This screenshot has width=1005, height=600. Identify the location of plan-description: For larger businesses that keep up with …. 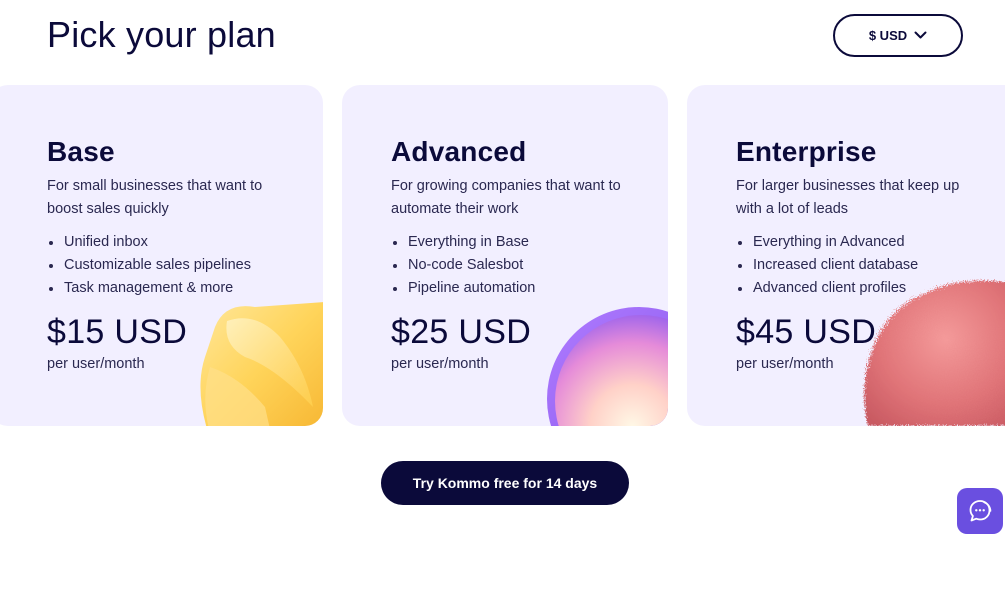
(848, 197).